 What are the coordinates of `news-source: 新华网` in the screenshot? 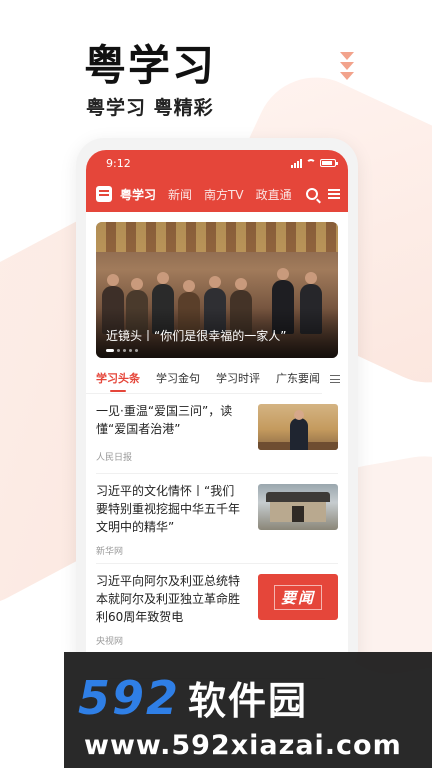 It's located at (110, 552).